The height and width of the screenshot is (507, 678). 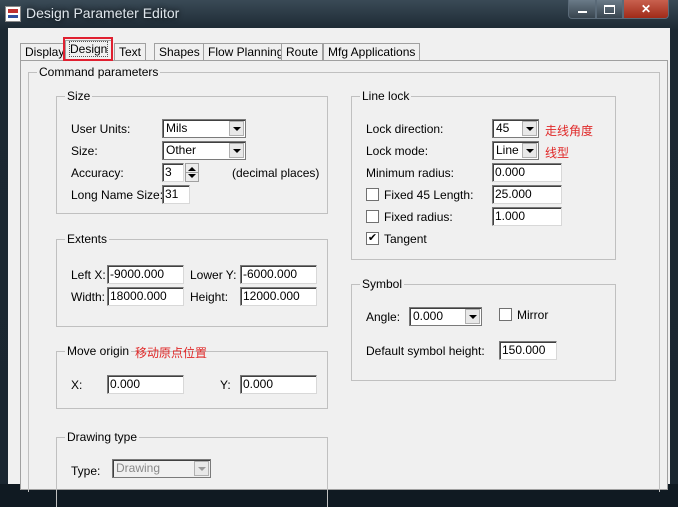 I want to click on lock-mode-select: Line, so click(x=515, y=150).